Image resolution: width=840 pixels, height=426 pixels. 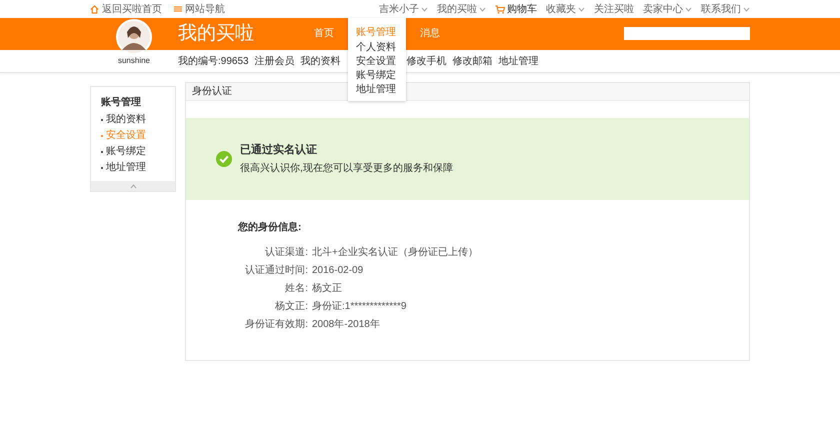 I want to click on sidebar-item: 地址管理, so click(x=133, y=167).